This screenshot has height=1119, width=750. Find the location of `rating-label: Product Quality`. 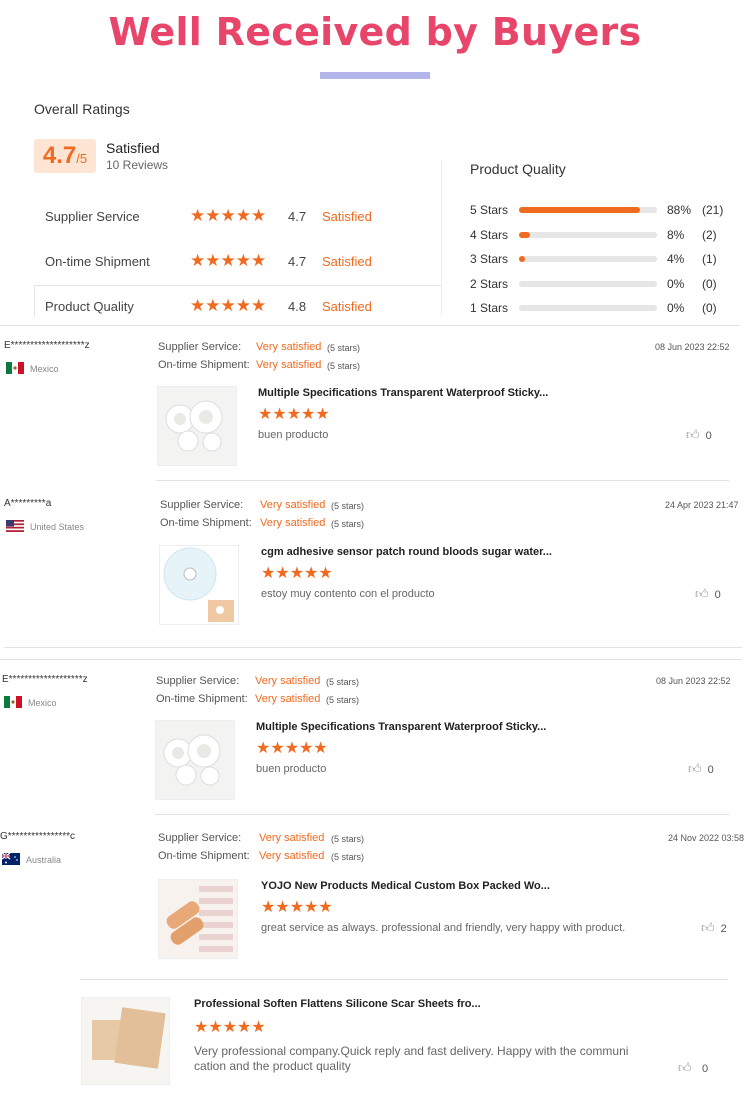

rating-label: Product Quality is located at coordinates (89, 306).